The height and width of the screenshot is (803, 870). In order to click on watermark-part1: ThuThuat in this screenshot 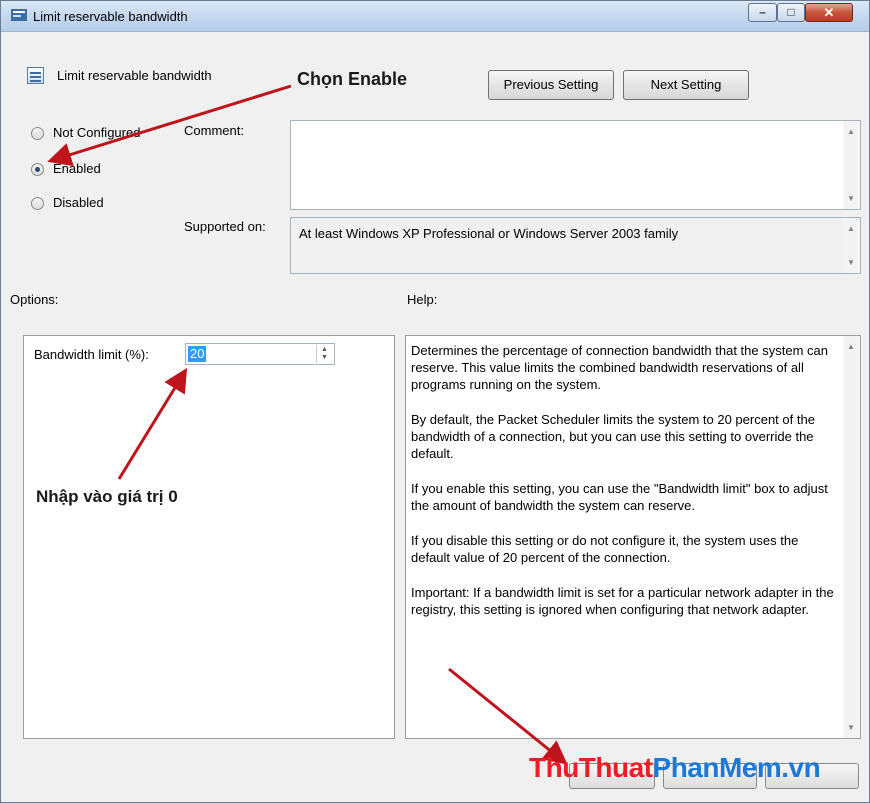, I will do `click(591, 767)`.